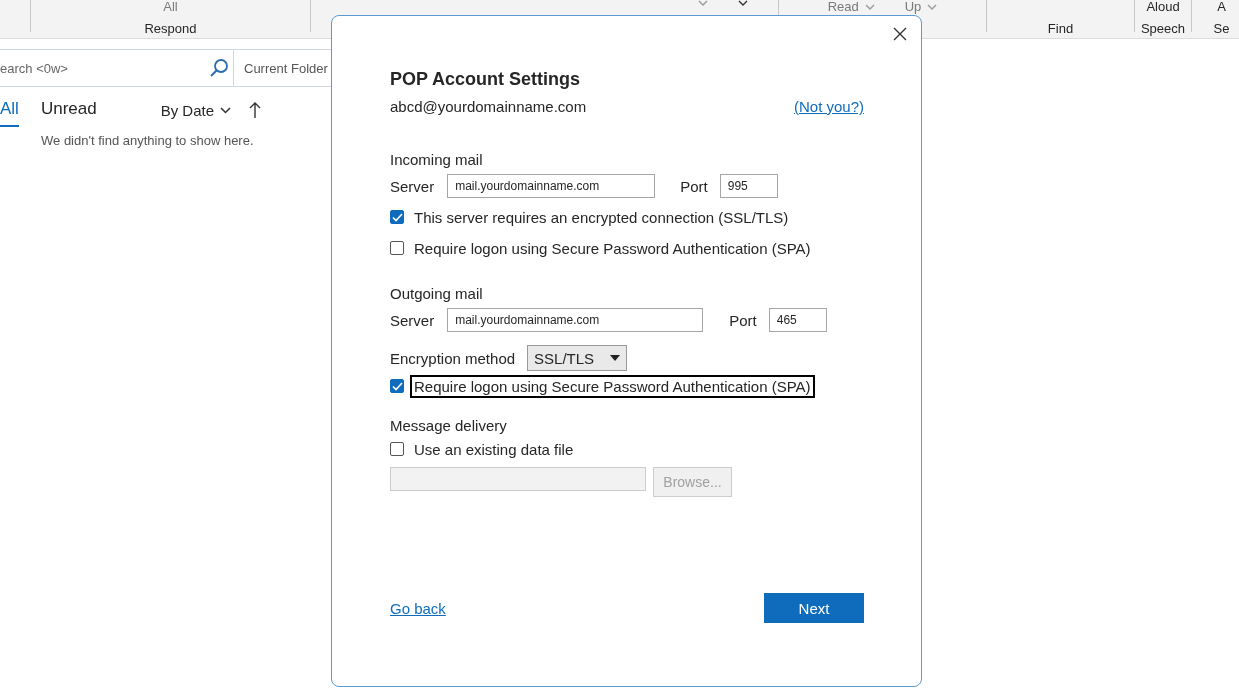 Image resolution: width=1239 pixels, height=698 pixels. Describe the element at coordinates (1060, 28) in the screenshot. I see `group-caption: Find` at that location.